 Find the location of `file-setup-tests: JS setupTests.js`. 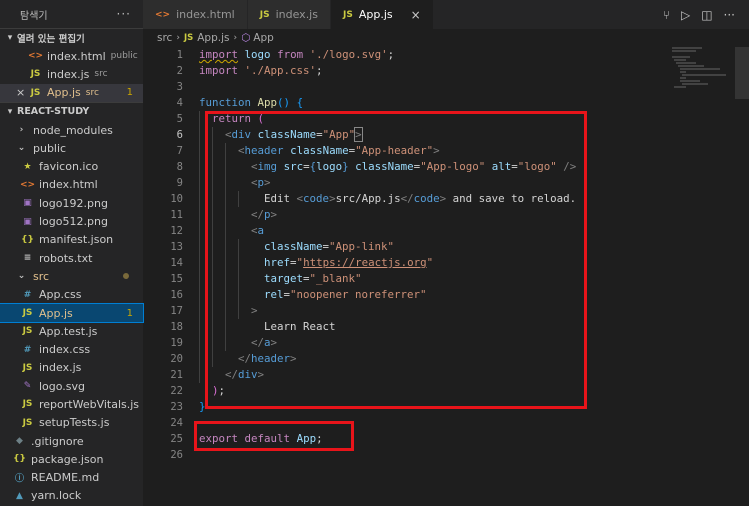

file-setup-tests: JS setupTests.js is located at coordinates (71, 423).